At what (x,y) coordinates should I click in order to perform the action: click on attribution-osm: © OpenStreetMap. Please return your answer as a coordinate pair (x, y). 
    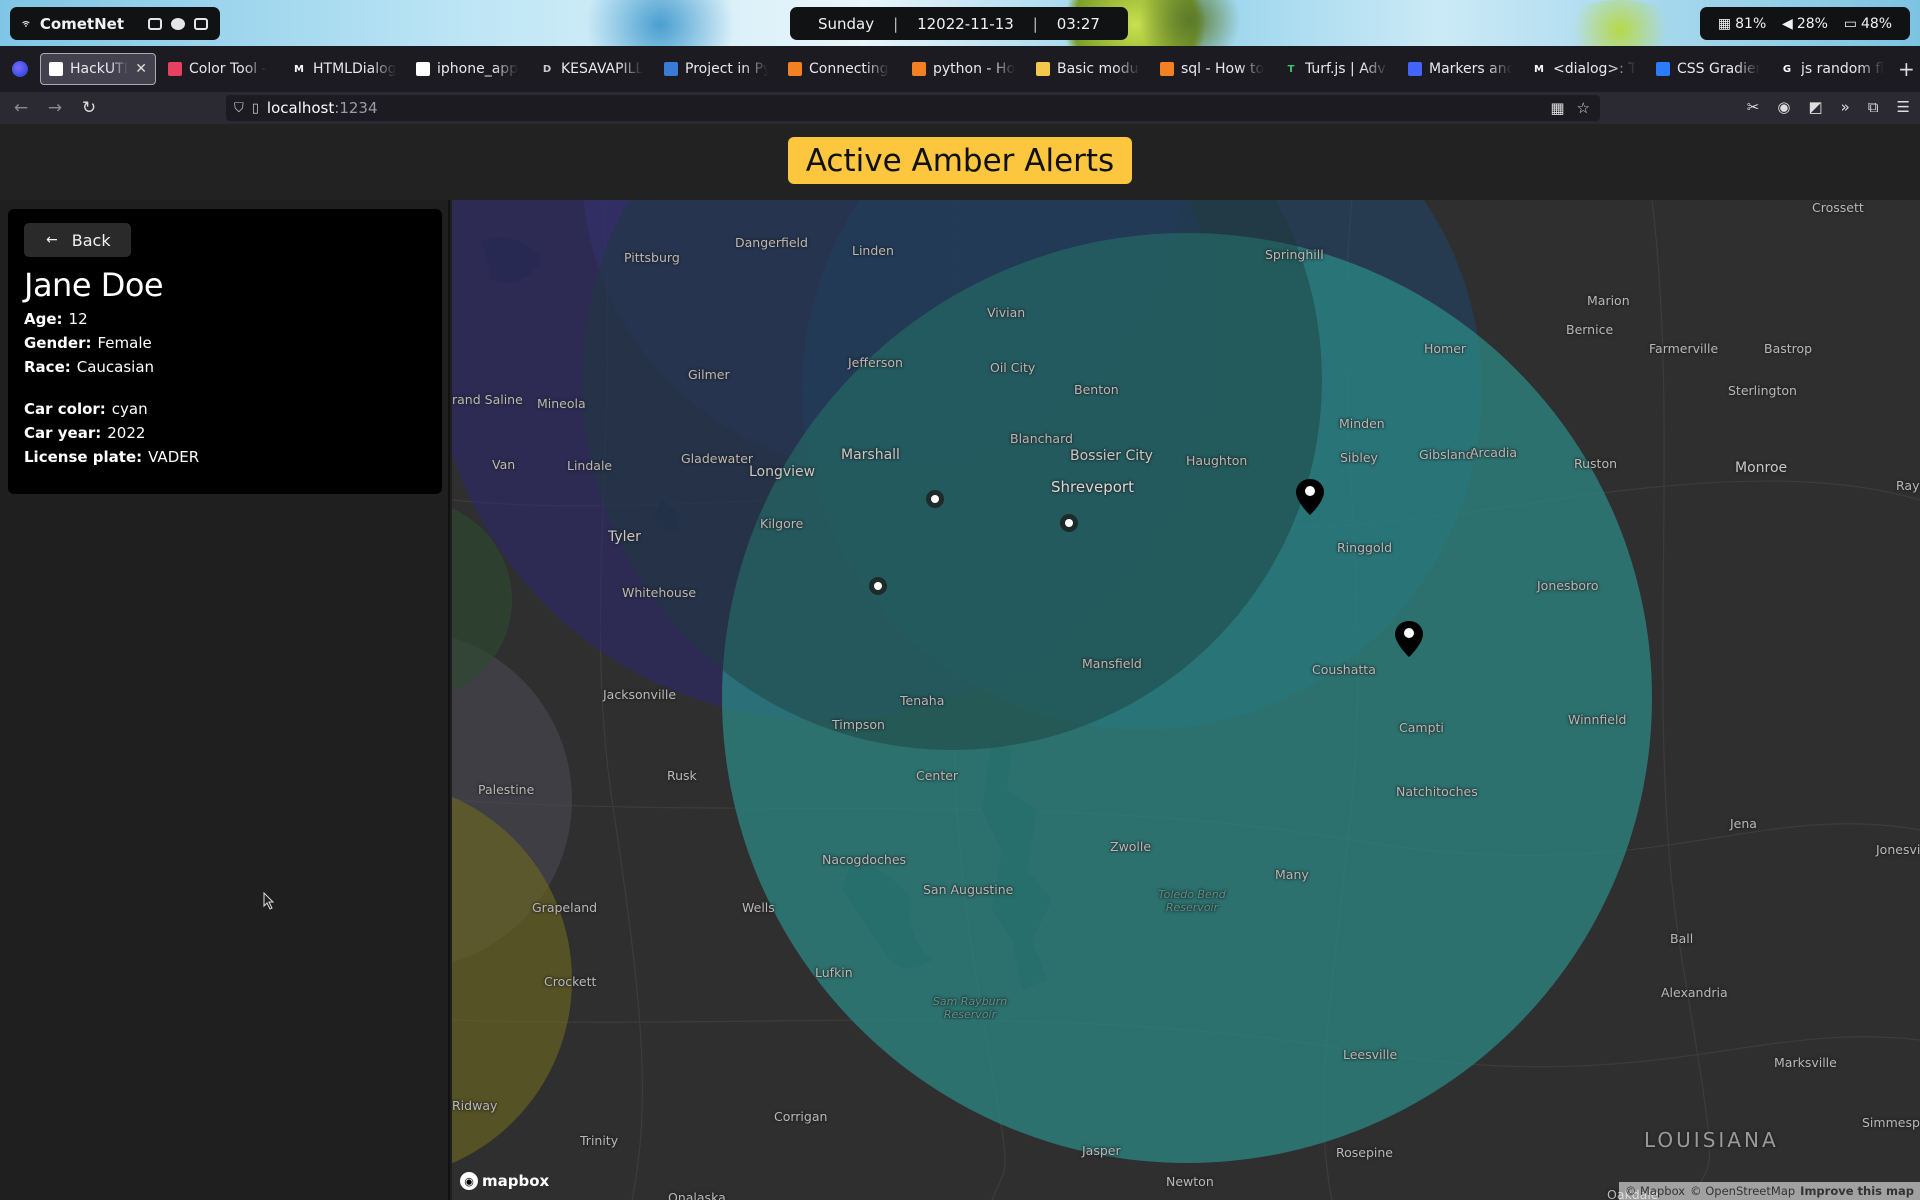
    Looking at the image, I should click on (1742, 1191).